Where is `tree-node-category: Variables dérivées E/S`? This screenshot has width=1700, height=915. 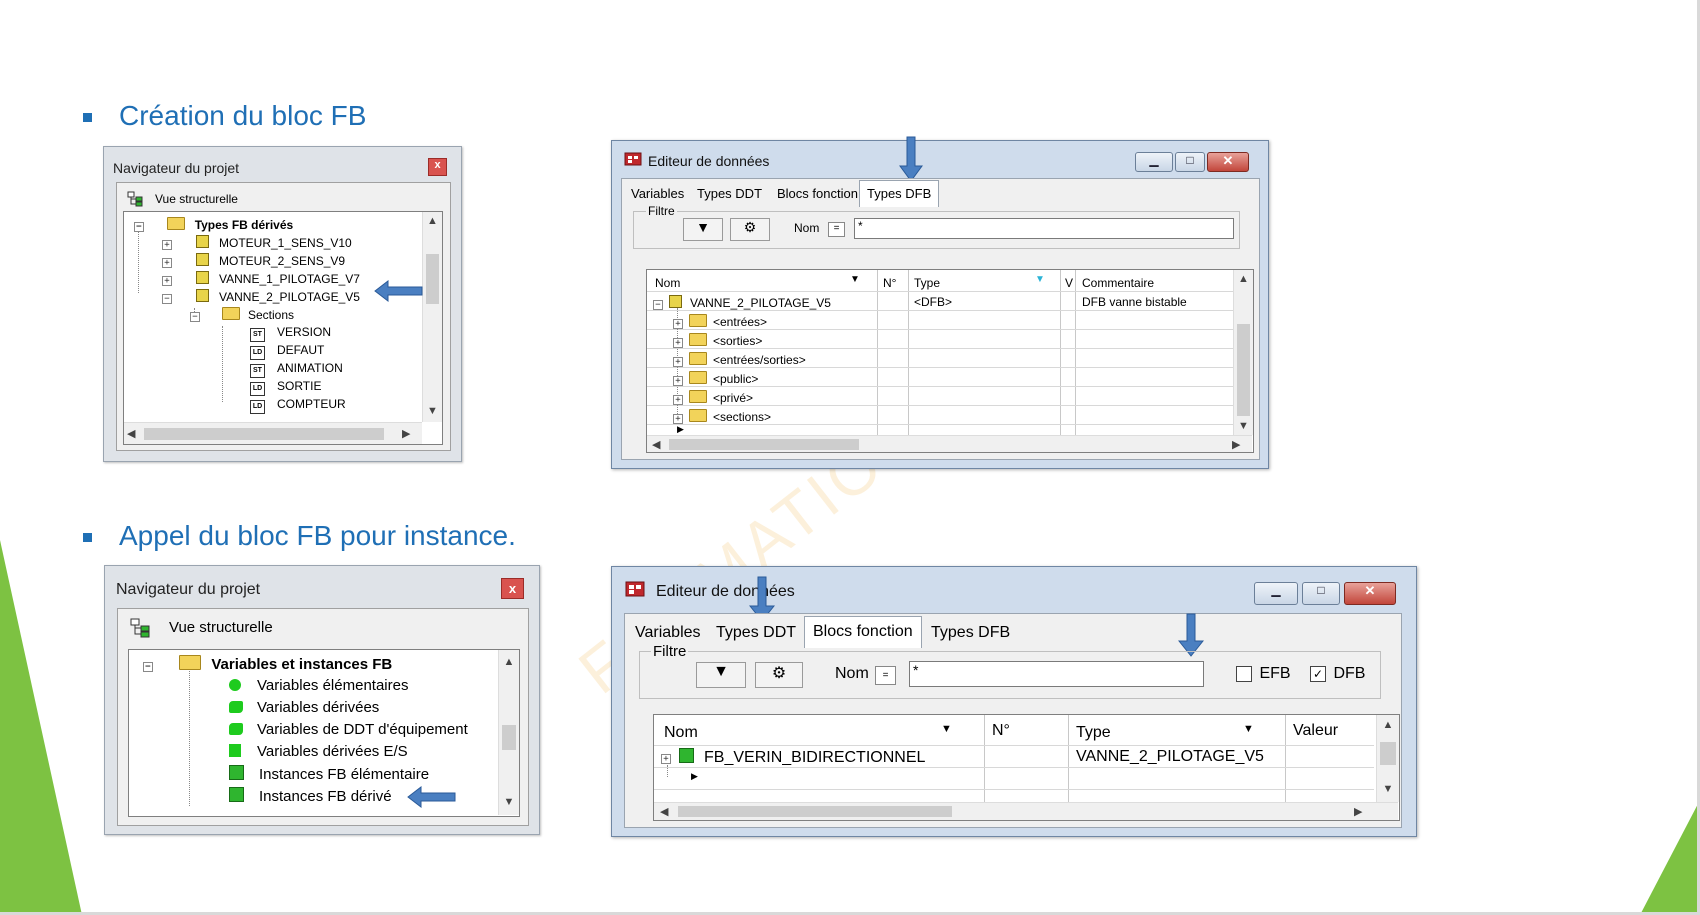 tree-node-category: Variables dérivées E/S is located at coordinates (318, 751).